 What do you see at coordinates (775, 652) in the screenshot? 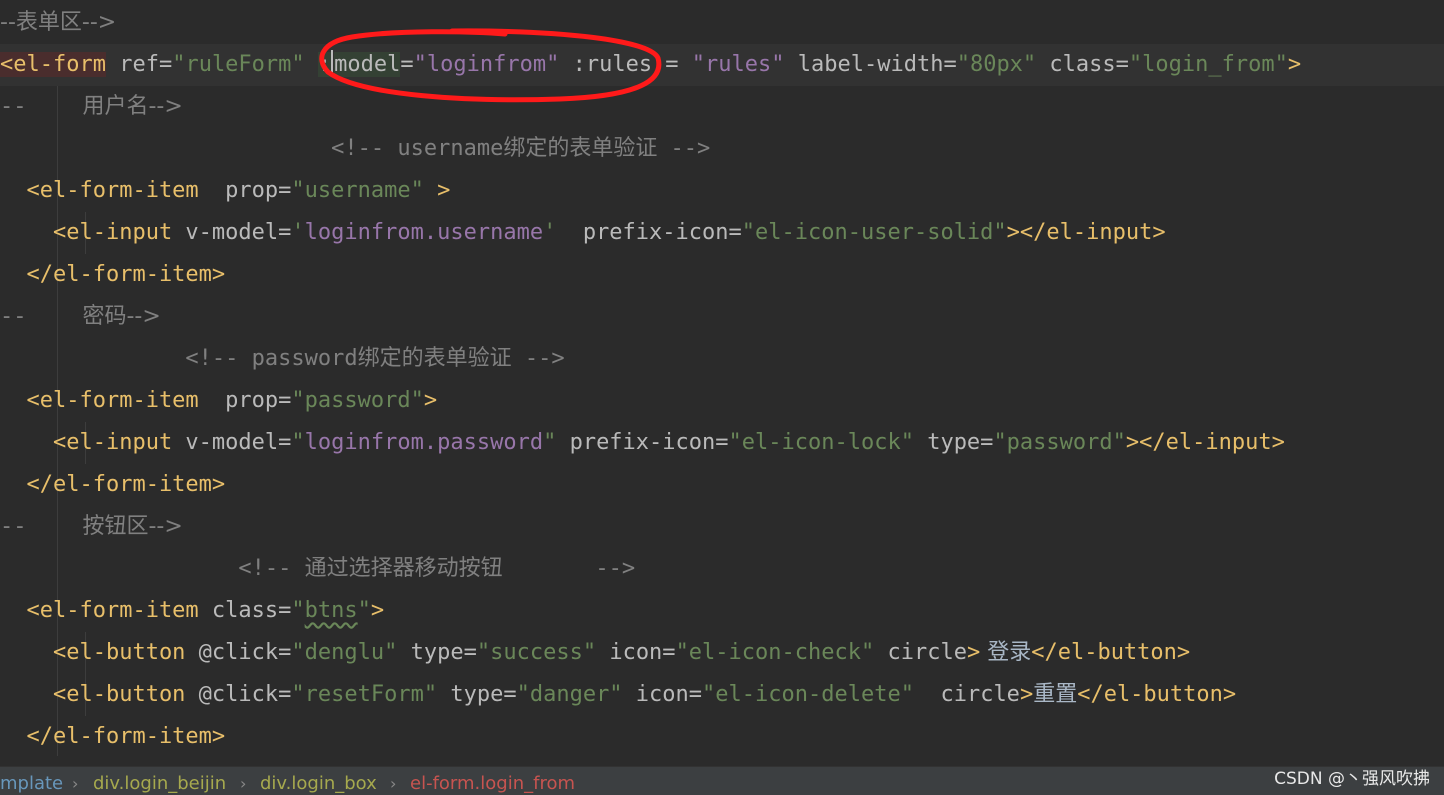
I see `code-token: "el-icon-check"` at bounding box center [775, 652].